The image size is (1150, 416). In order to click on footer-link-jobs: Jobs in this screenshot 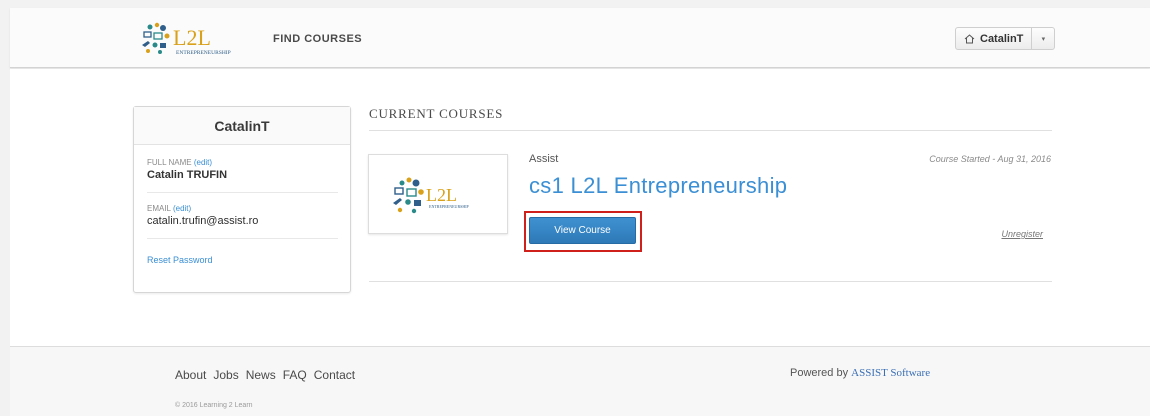, I will do `click(225, 375)`.